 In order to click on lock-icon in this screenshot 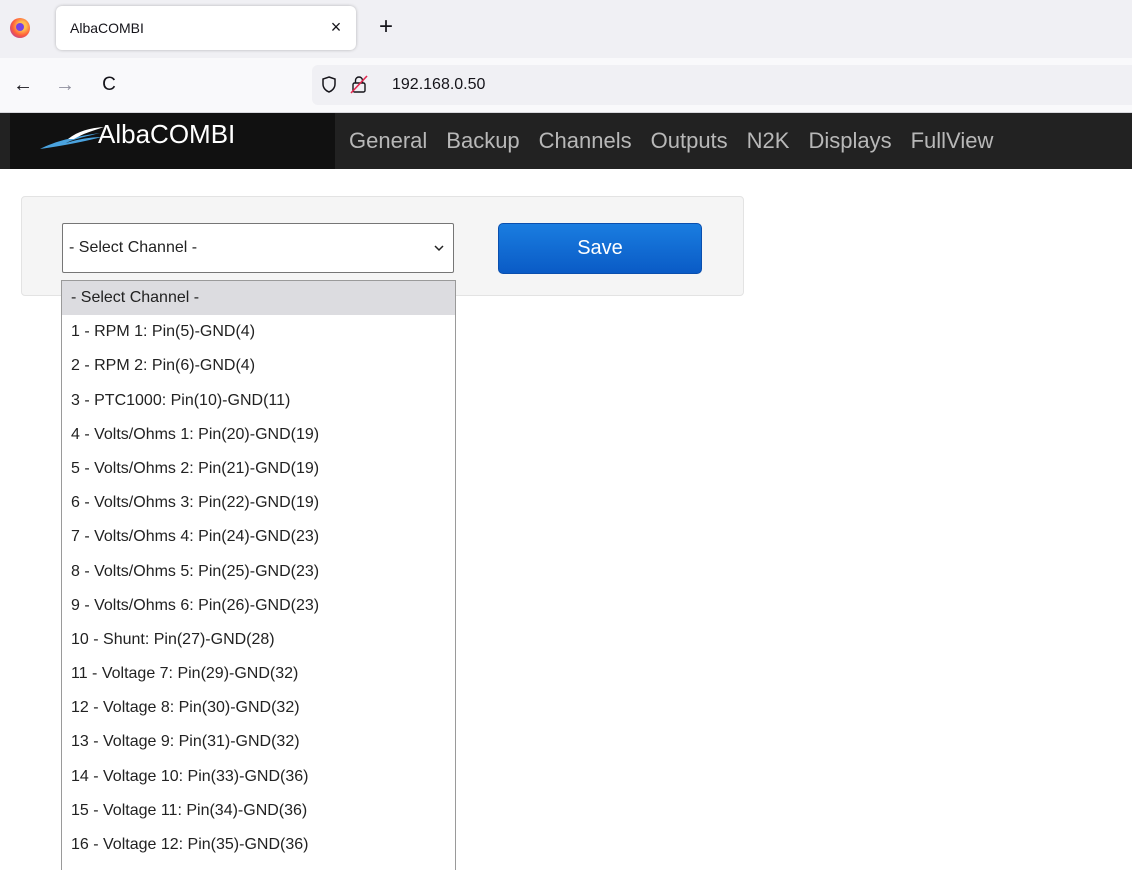, I will do `click(359, 84)`.